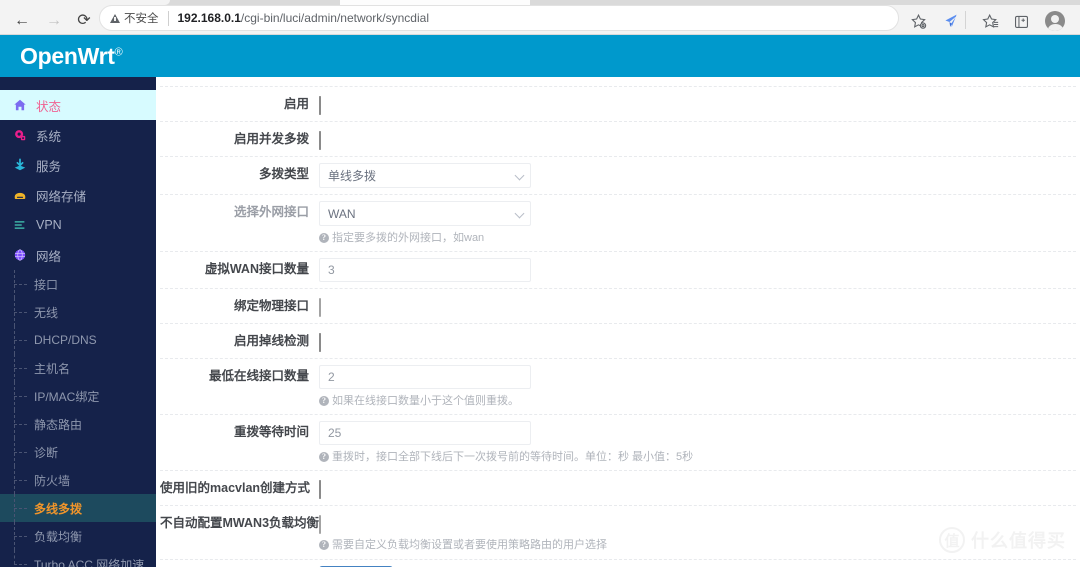 Image resolution: width=1080 pixels, height=567 pixels. What do you see at coordinates (78, 225) in the screenshot?
I see `sidebar-item-vpn: VPN` at bounding box center [78, 225].